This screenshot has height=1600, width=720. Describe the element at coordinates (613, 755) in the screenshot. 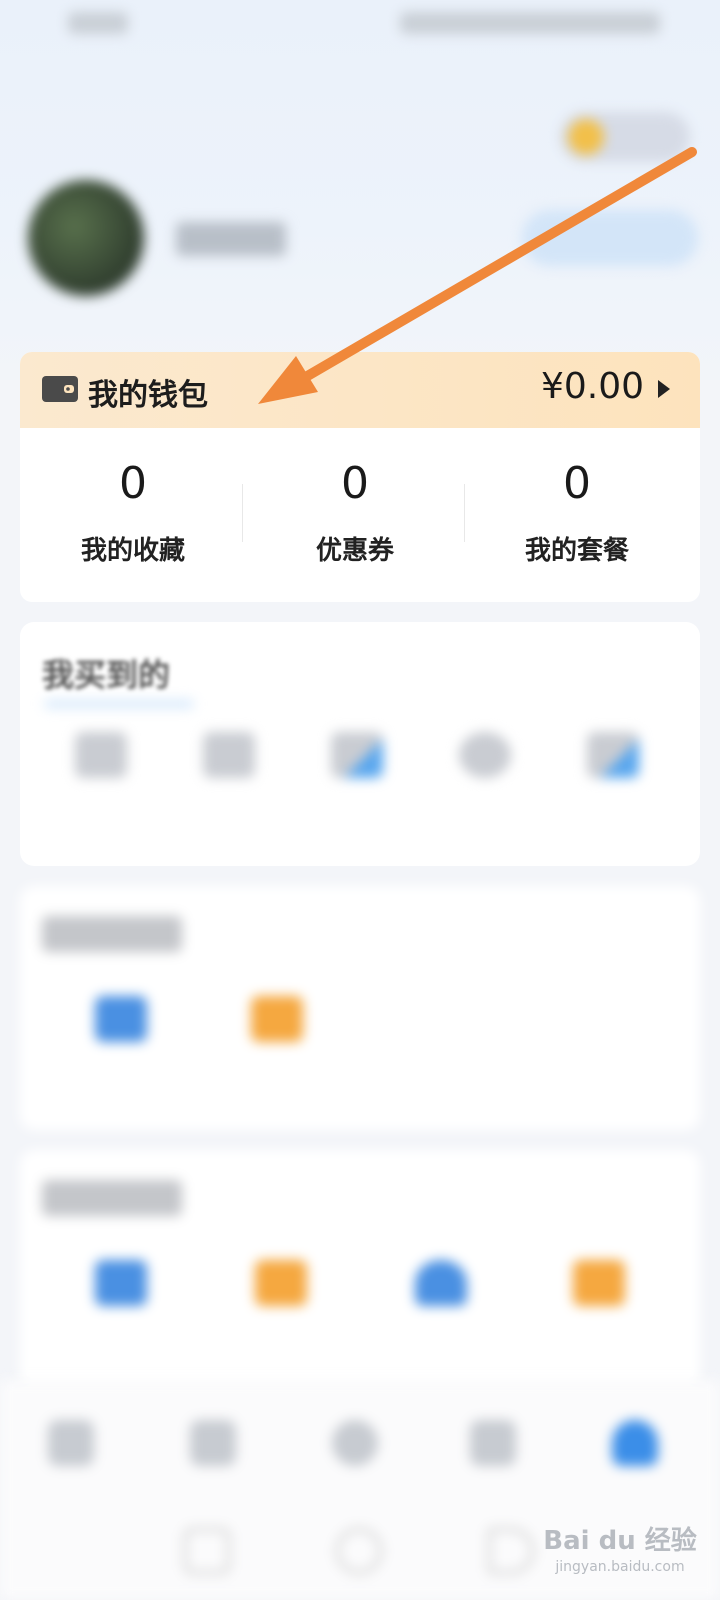

I see `list-icon` at that location.